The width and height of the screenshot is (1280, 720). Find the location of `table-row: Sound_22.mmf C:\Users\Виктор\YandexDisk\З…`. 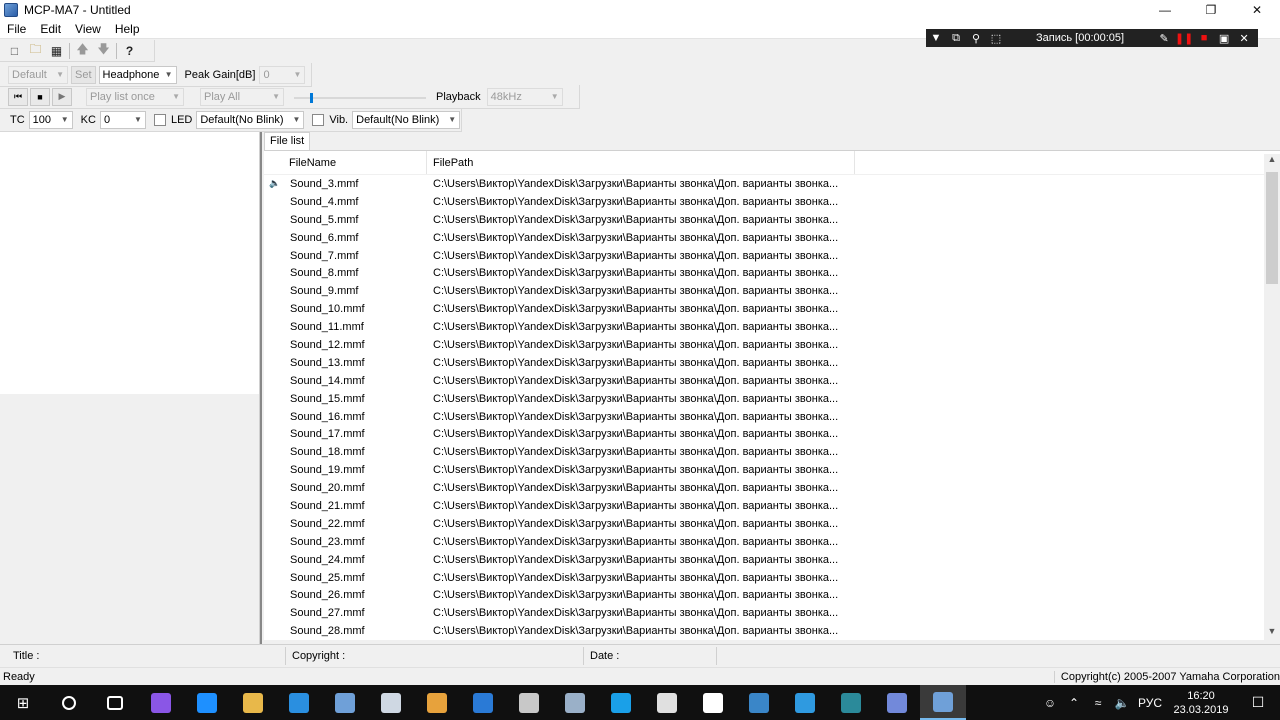

table-row: Sound_22.mmf C:\Users\Виктор\YandexDisk\З… is located at coordinates (772, 524).